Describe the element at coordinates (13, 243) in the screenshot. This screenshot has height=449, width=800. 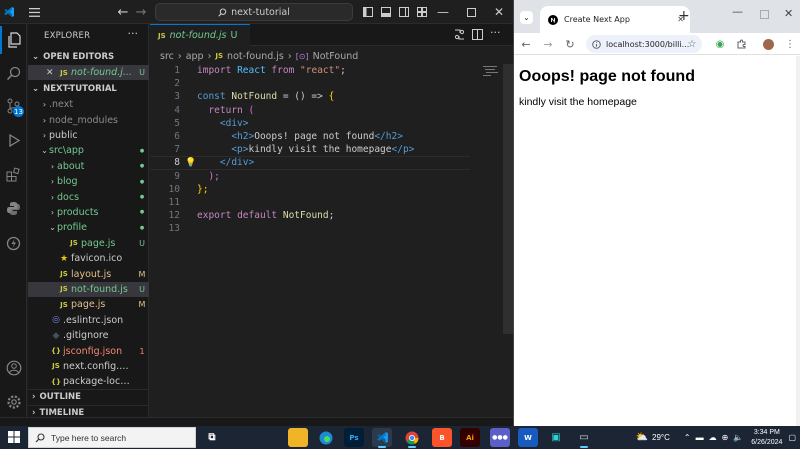
I see `remote-icon` at that location.